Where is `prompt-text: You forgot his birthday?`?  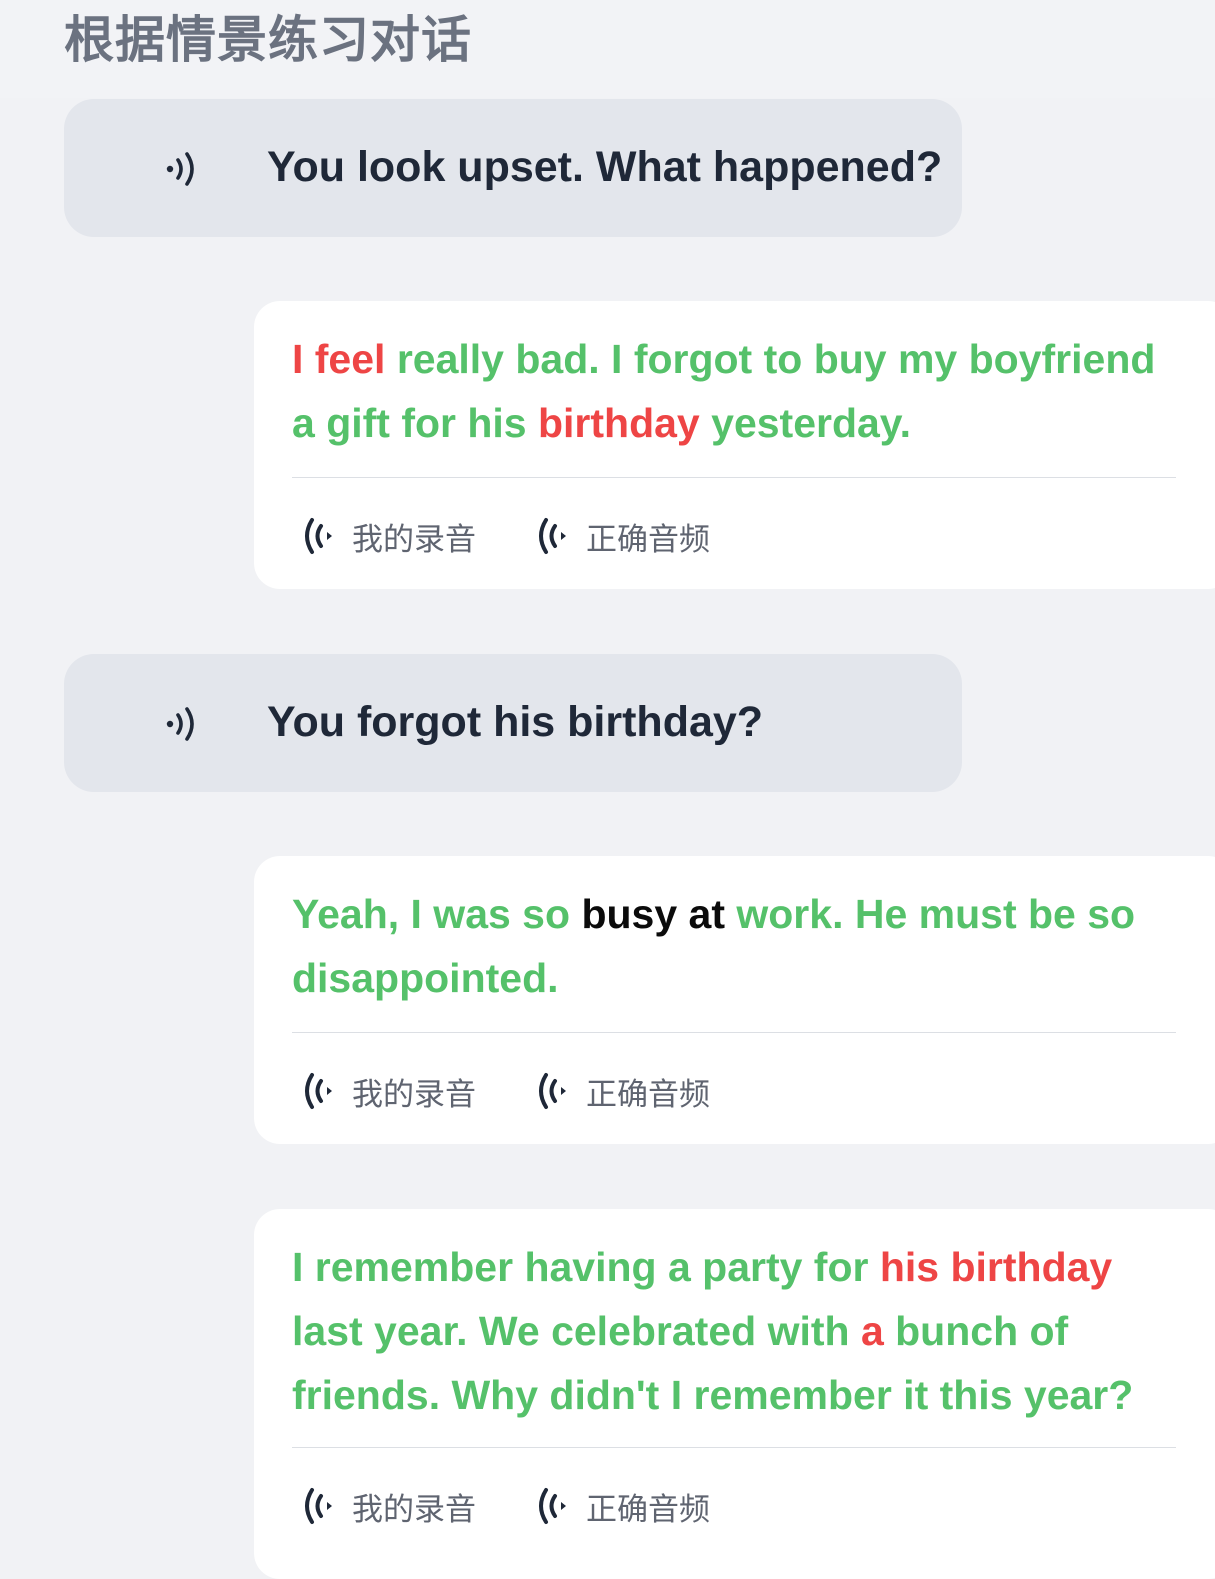 prompt-text: You forgot his birthday? is located at coordinates (515, 722).